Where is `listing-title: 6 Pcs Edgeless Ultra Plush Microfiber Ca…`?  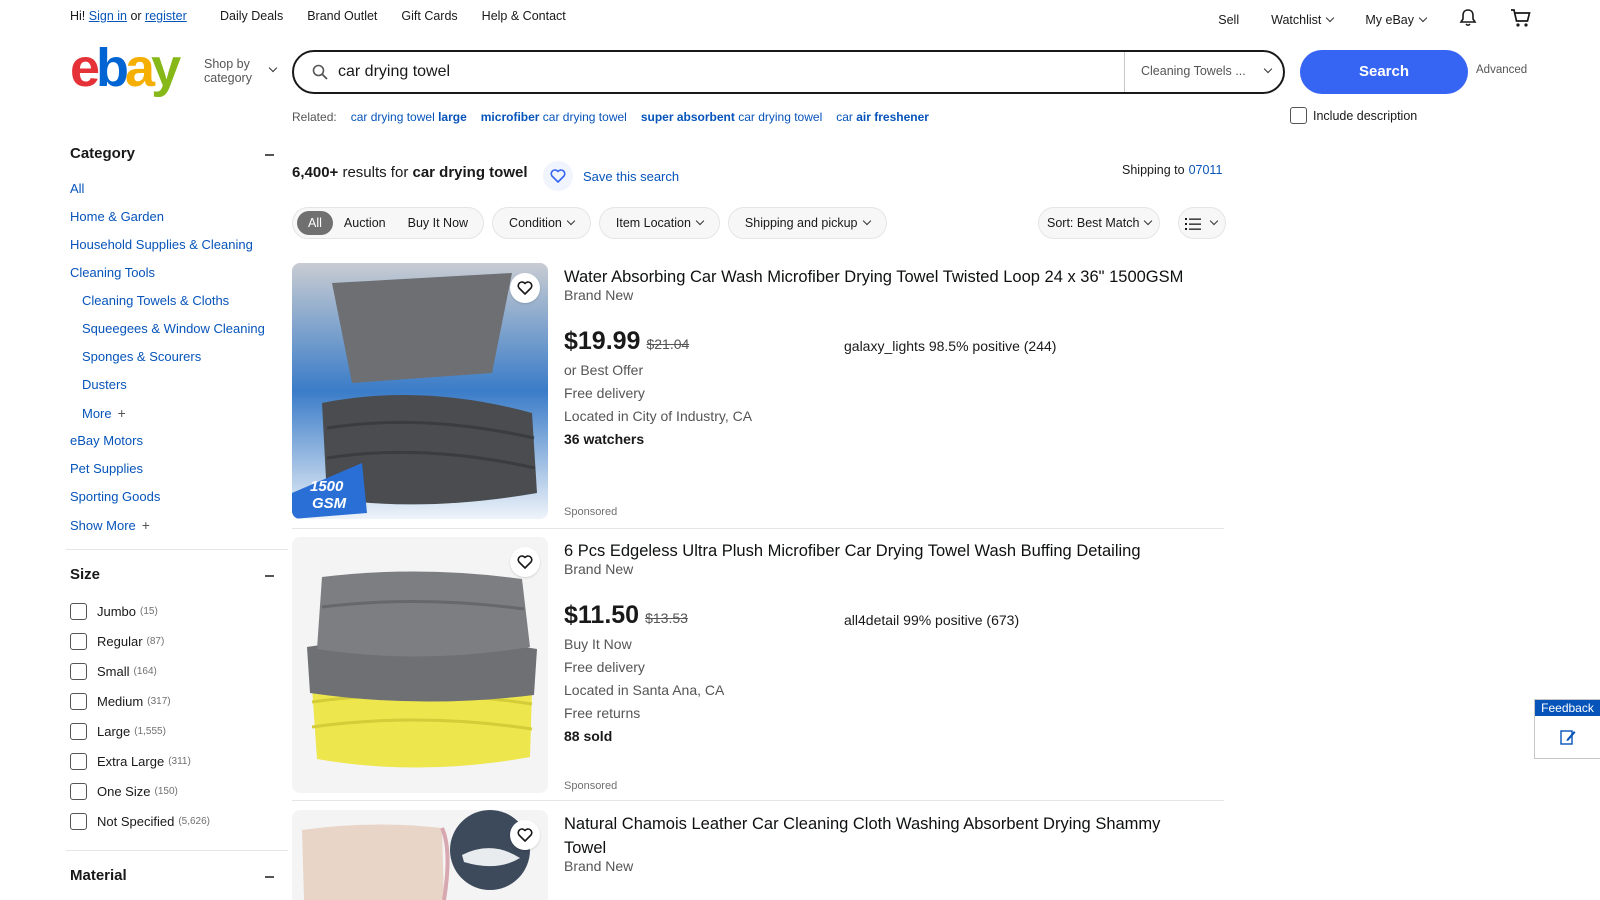
listing-title: 6 Pcs Edgeless Ultra Plush Microfiber Ca… is located at coordinates (884, 551).